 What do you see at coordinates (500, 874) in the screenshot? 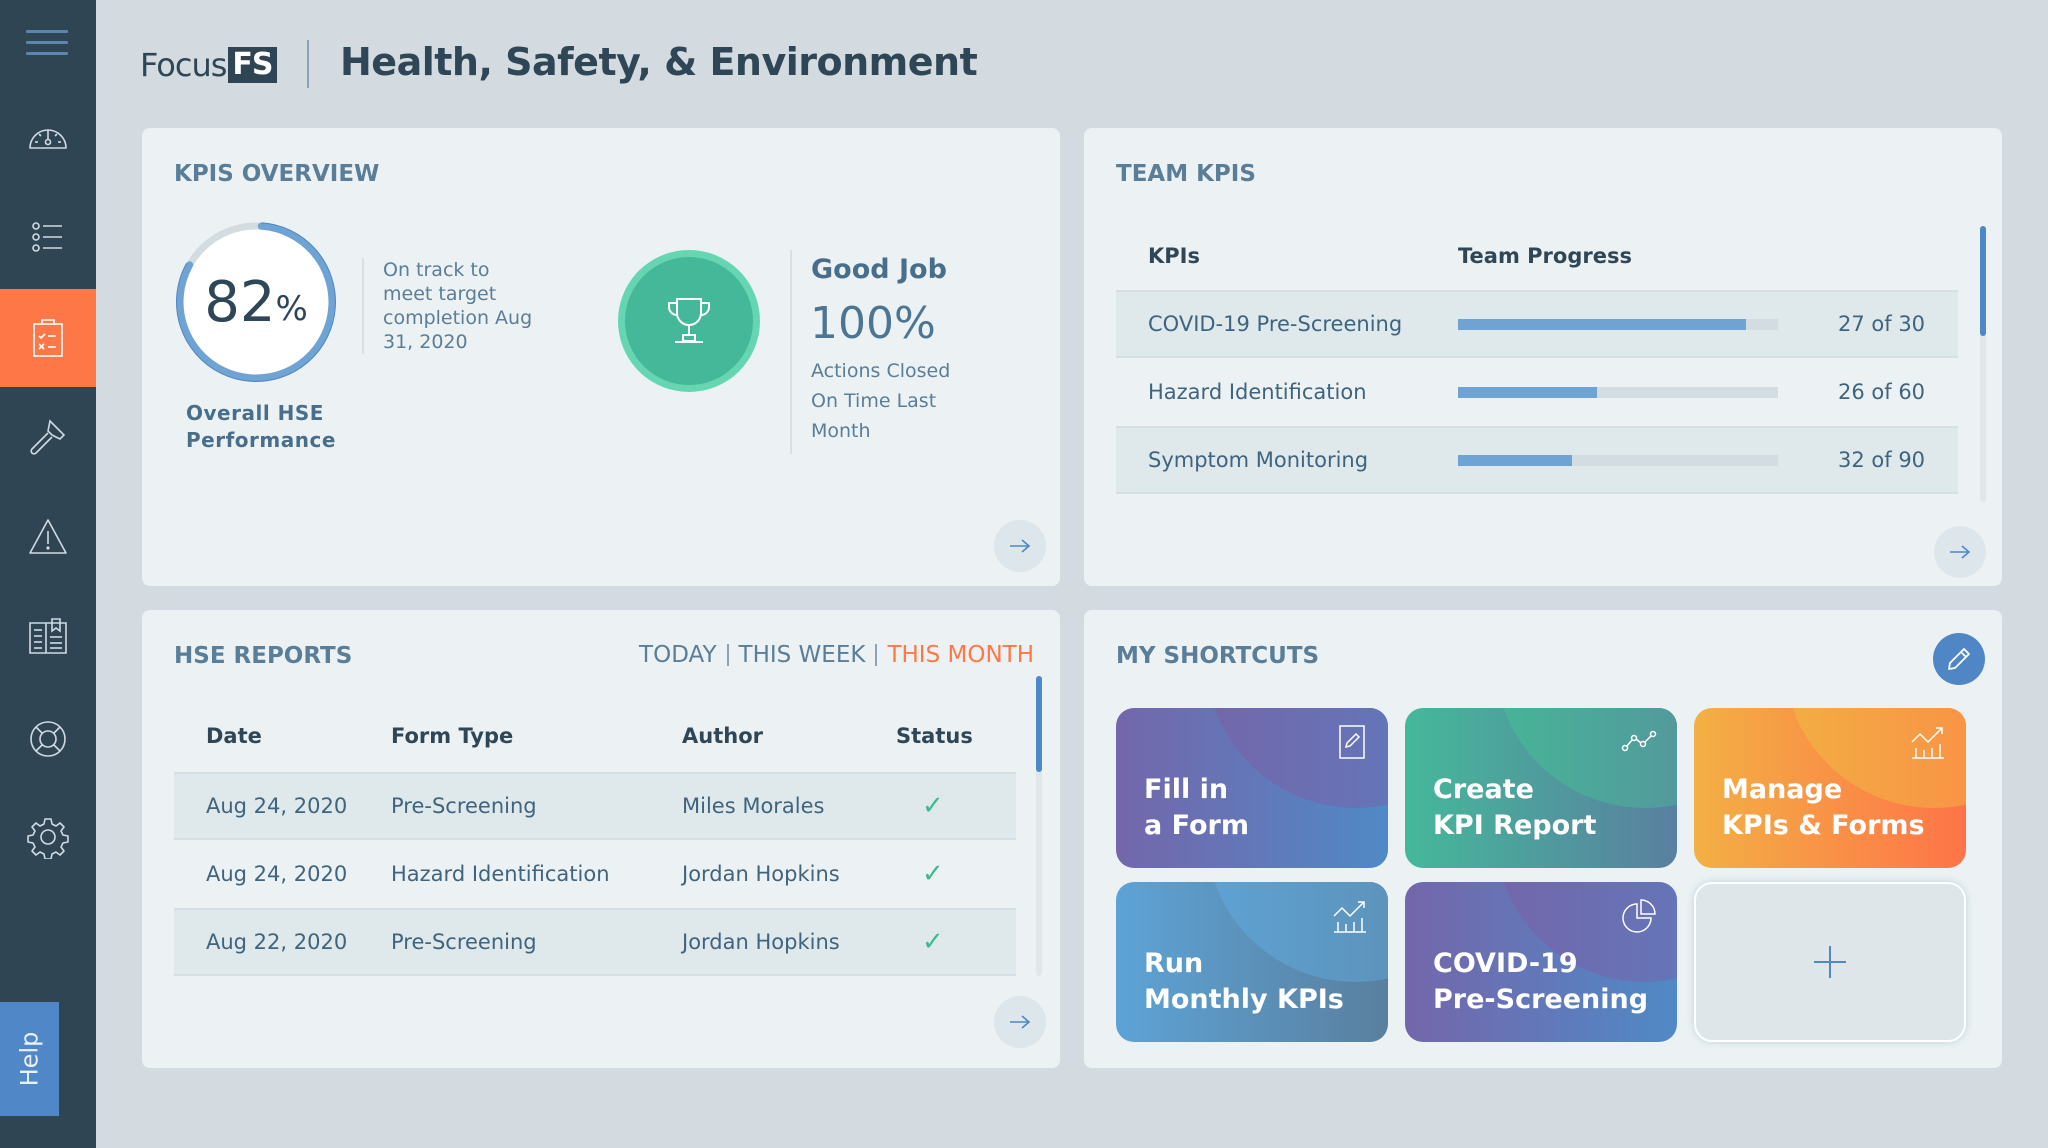
I see `report-form-type: Hazard Identification` at bounding box center [500, 874].